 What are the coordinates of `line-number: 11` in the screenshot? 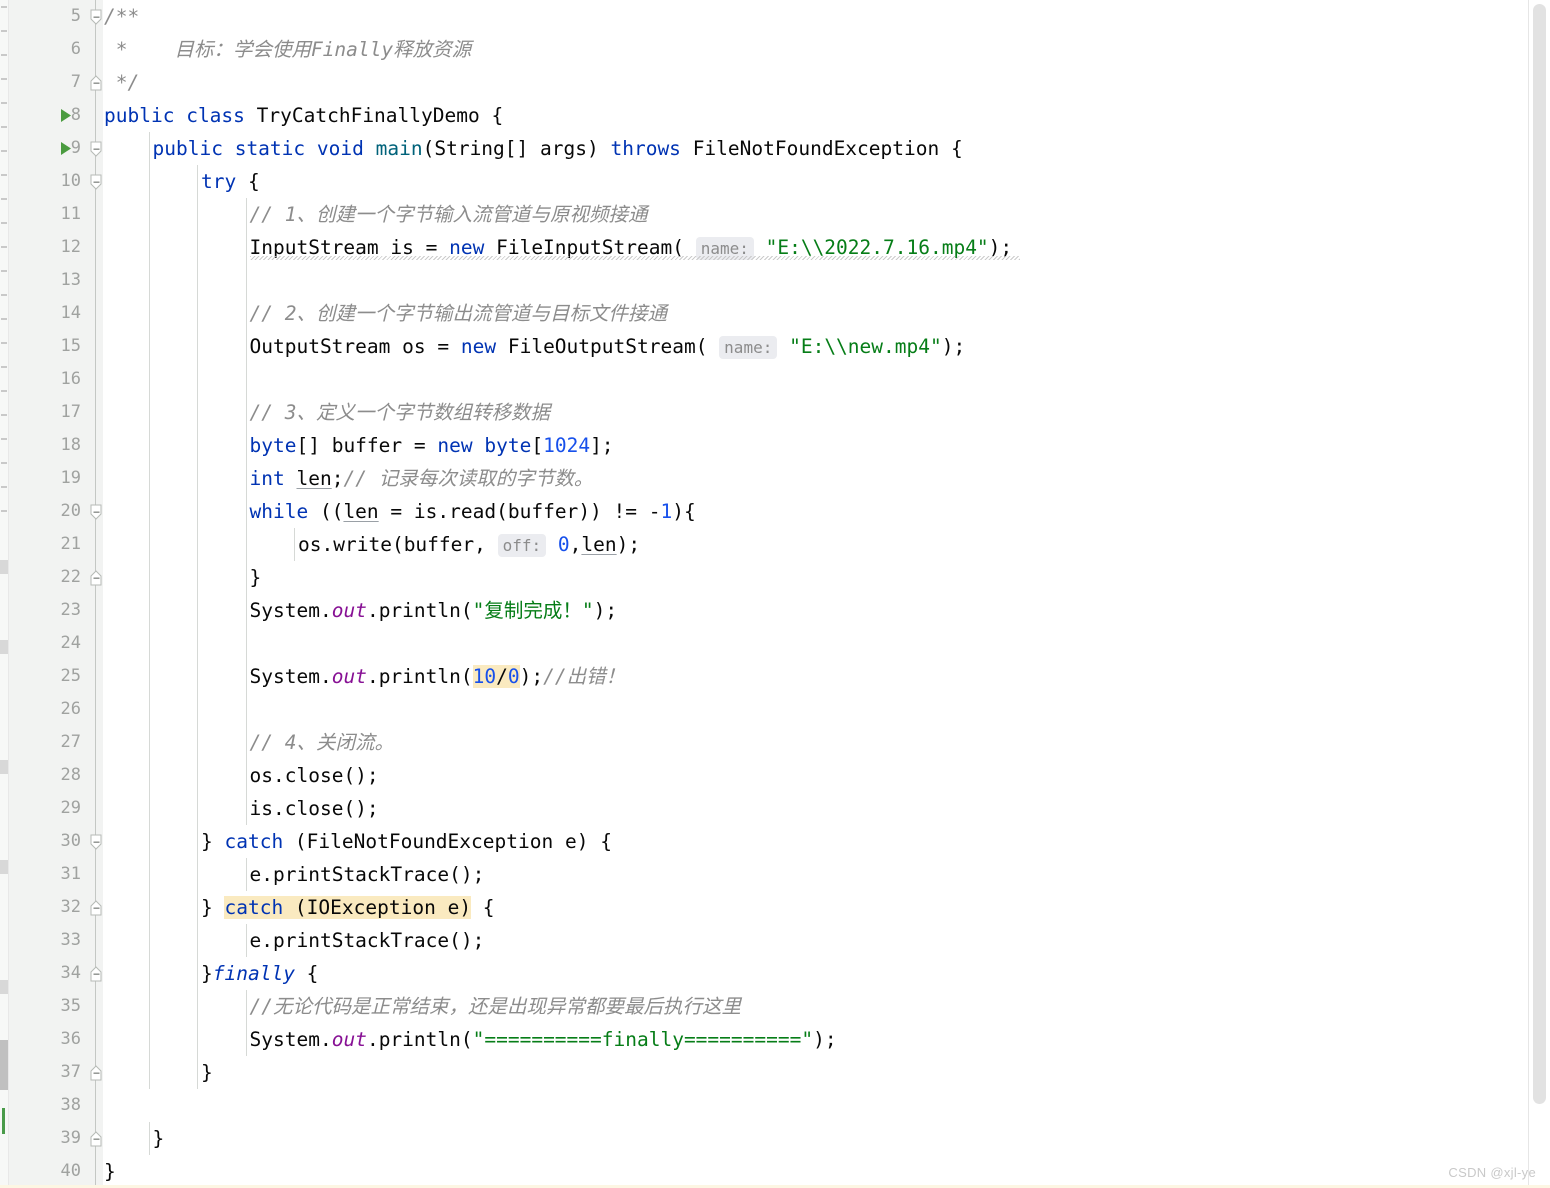 It's located at (48, 214).